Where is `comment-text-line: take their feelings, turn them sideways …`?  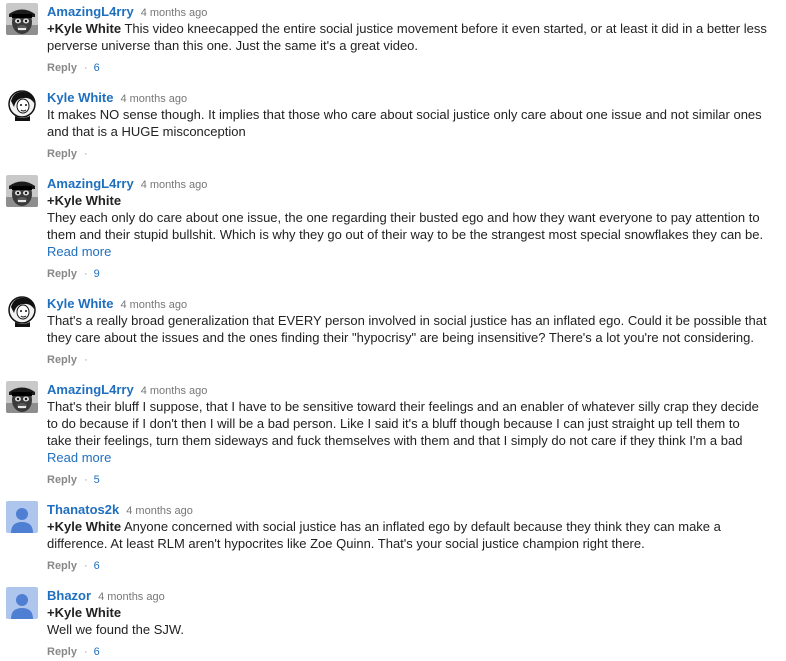
comment-text-line: take their feelings, turn them sideways … is located at coordinates (395, 440).